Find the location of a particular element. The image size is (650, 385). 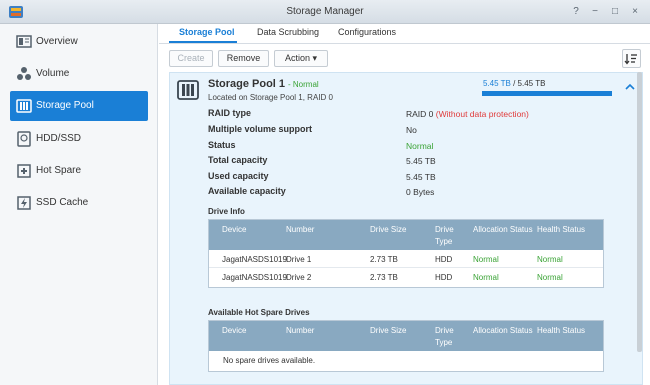

ssd-cache-icon is located at coordinates (24, 203).